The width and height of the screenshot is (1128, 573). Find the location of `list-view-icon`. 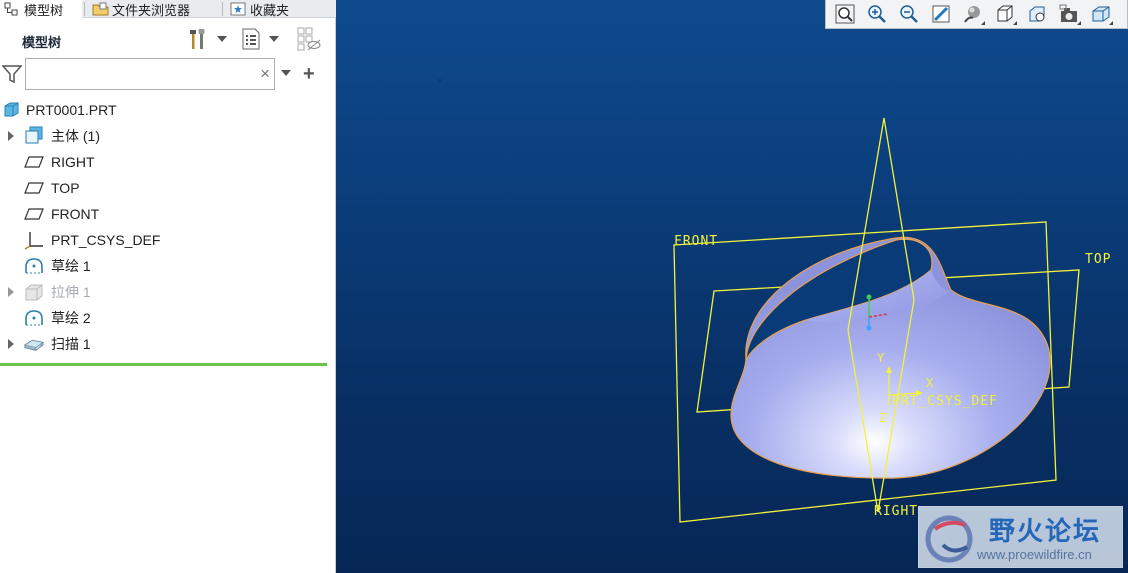

list-view-icon is located at coordinates (251, 39).